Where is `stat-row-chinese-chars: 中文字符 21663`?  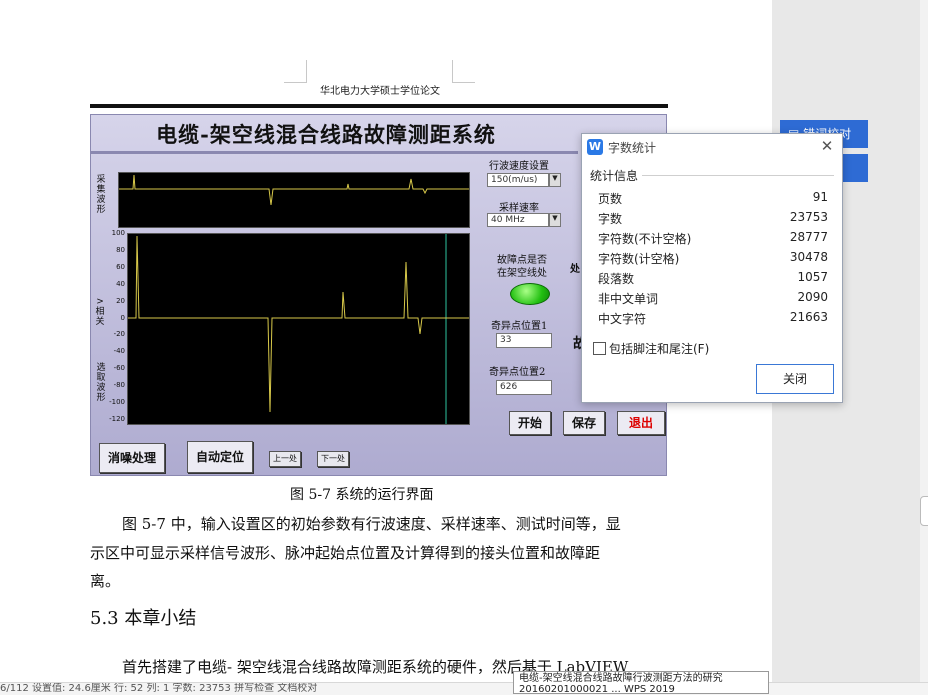 stat-row-chinese-chars: 中文字符 21663 is located at coordinates (713, 318).